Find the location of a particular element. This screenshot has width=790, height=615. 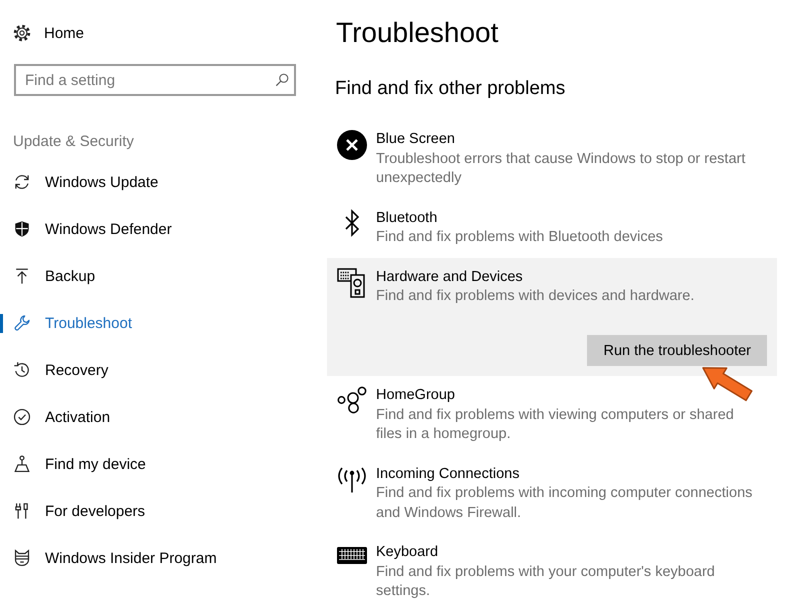

wrench-icon is located at coordinates (22, 323).